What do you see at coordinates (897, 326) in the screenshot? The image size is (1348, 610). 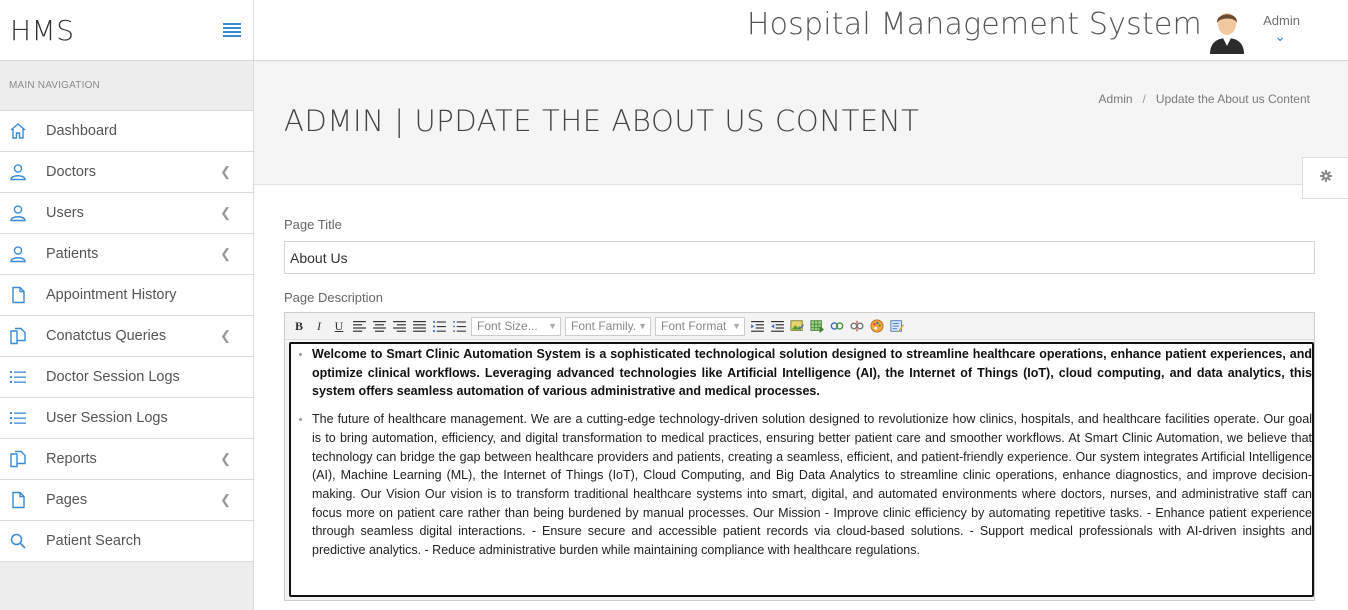 I see `html-source-button` at bounding box center [897, 326].